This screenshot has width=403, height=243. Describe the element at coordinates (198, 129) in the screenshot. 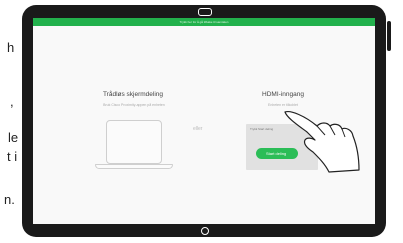

I see `or-divider: eller` at that location.